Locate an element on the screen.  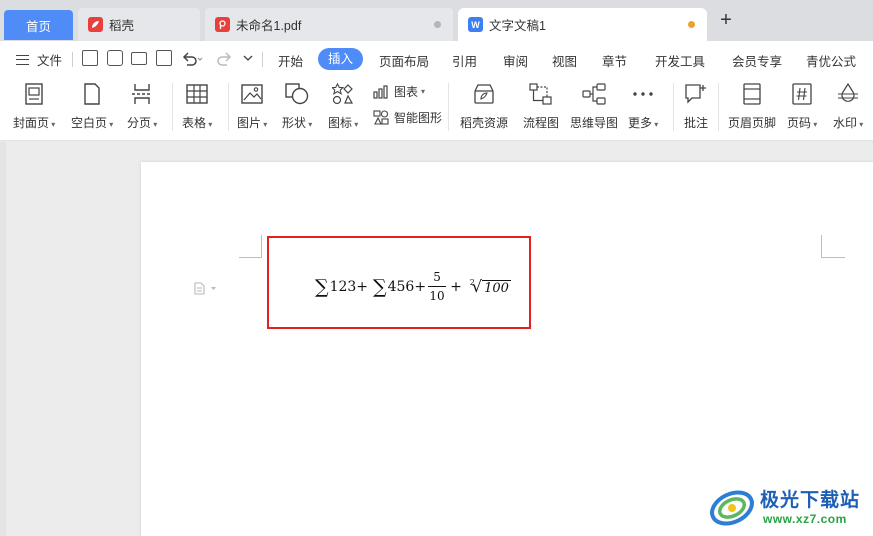
chart-button: 图表 ▾ is located at coordinates (398, 91).